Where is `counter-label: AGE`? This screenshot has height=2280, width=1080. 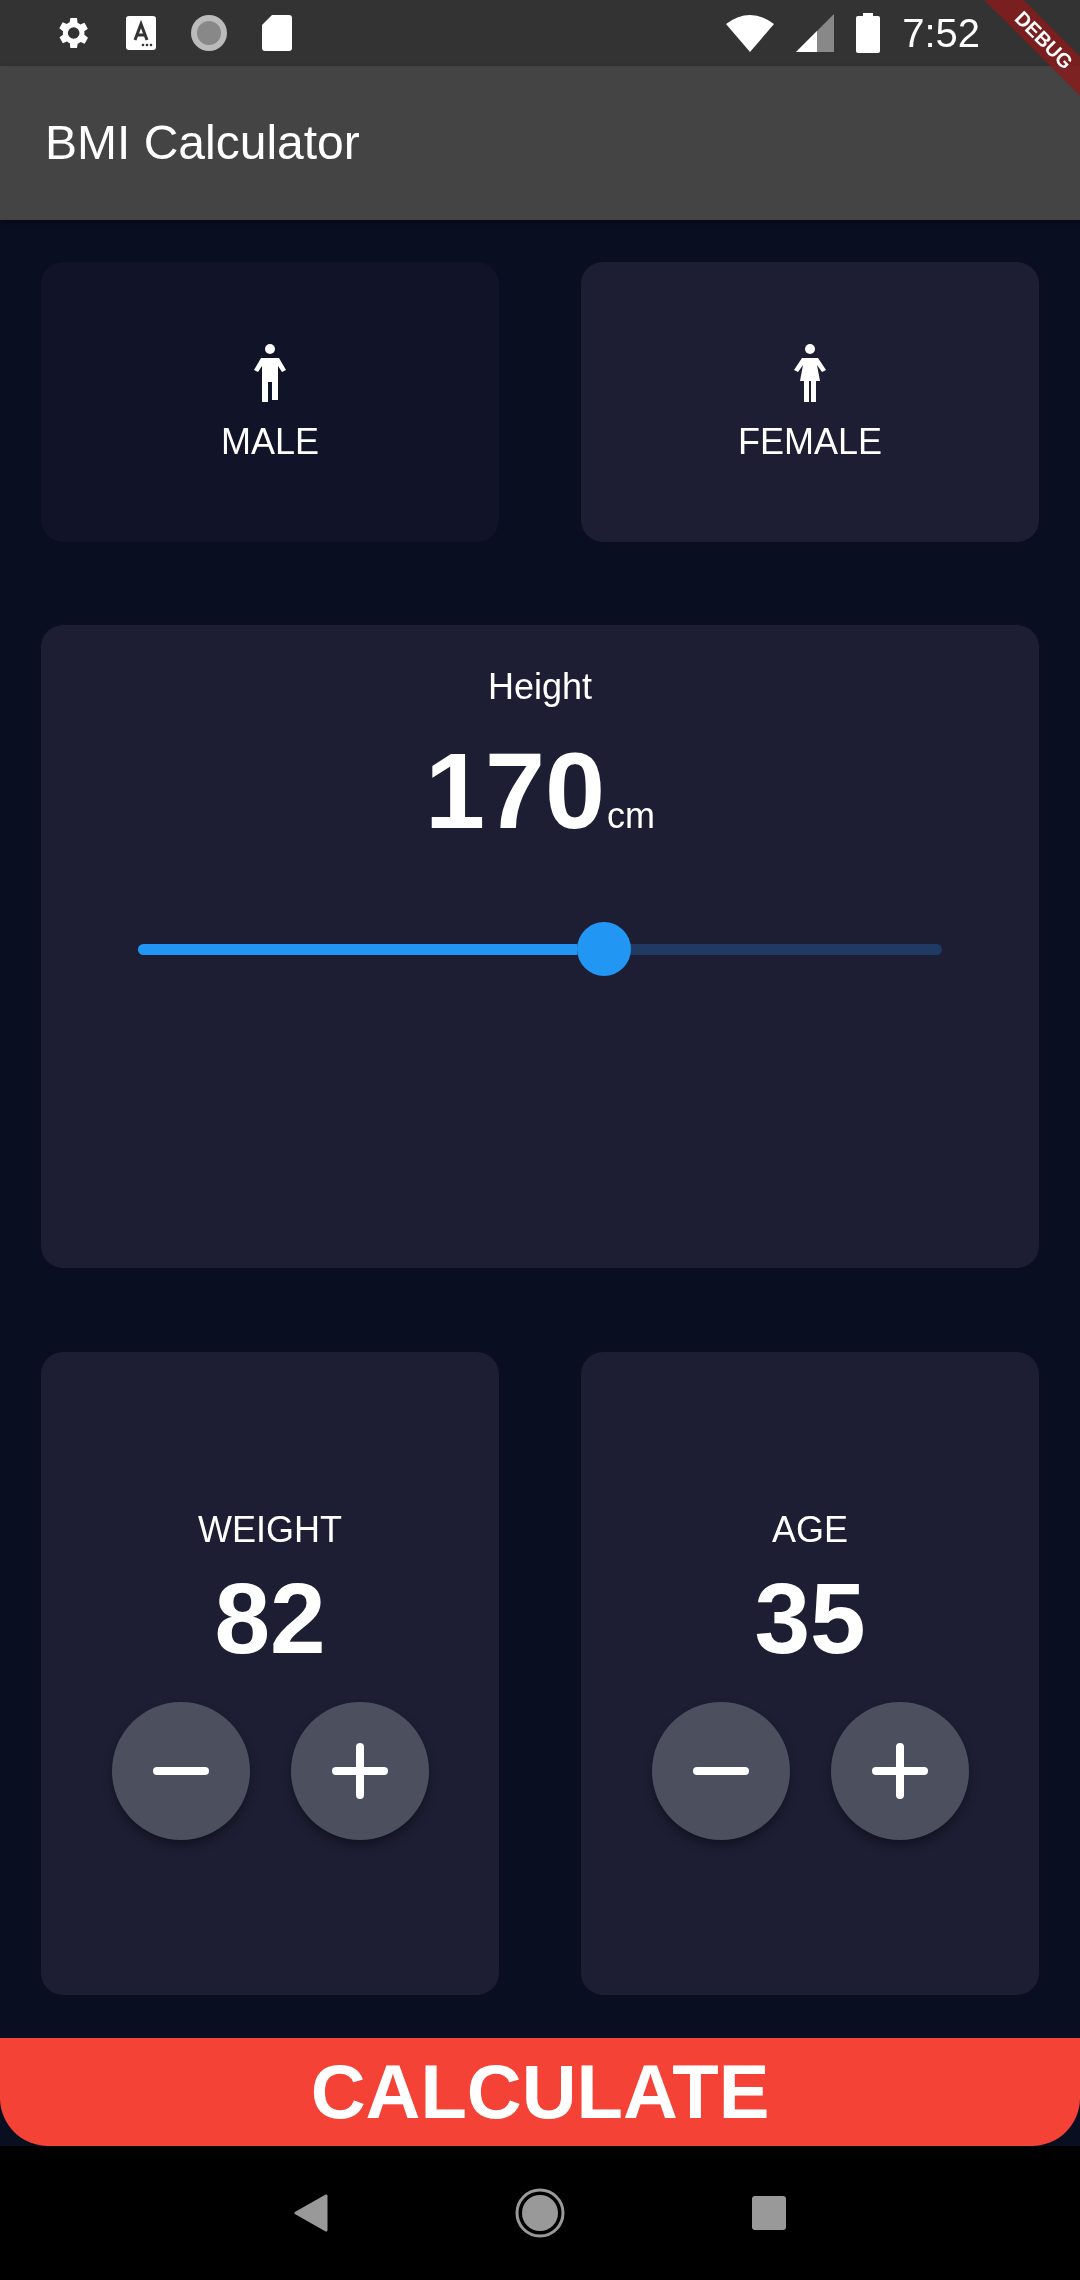 counter-label: AGE is located at coordinates (810, 1529).